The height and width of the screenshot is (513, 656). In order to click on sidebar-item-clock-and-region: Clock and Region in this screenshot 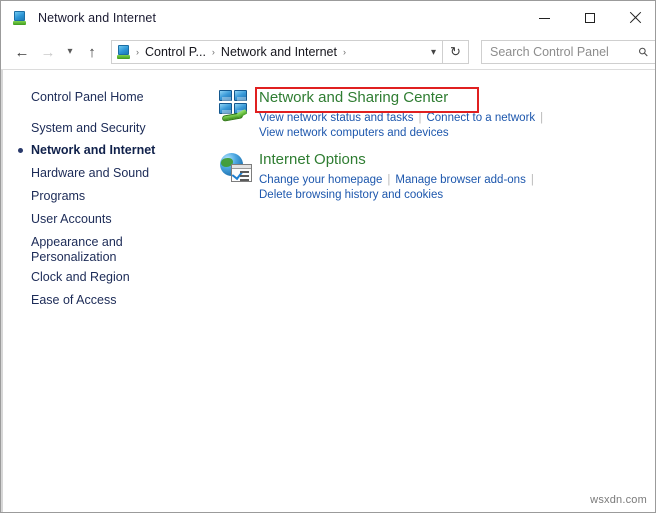, I will do `click(80, 277)`.